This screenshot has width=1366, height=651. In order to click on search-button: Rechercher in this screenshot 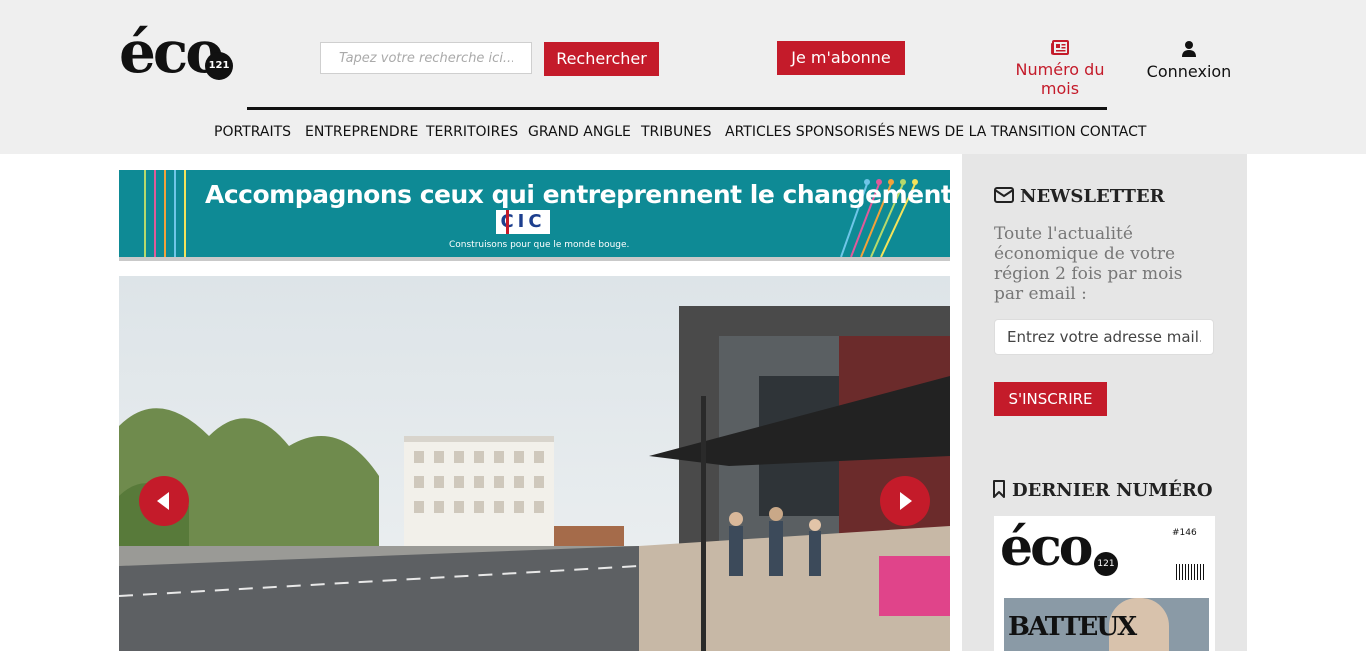, I will do `click(601, 59)`.